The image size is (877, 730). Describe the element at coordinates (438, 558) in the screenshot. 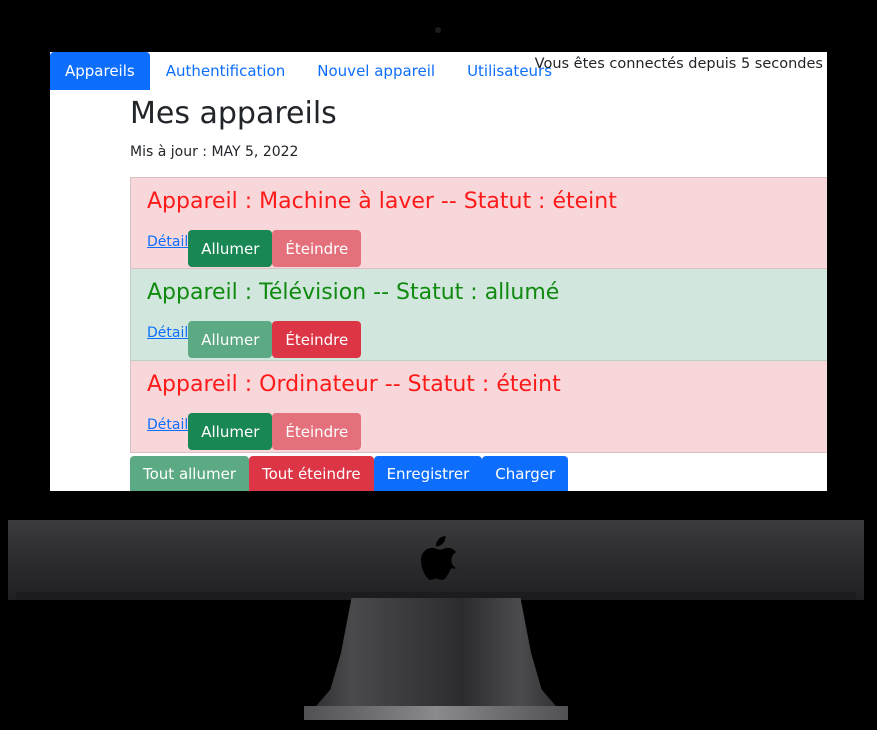

I see `apple-logo-icon` at that location.